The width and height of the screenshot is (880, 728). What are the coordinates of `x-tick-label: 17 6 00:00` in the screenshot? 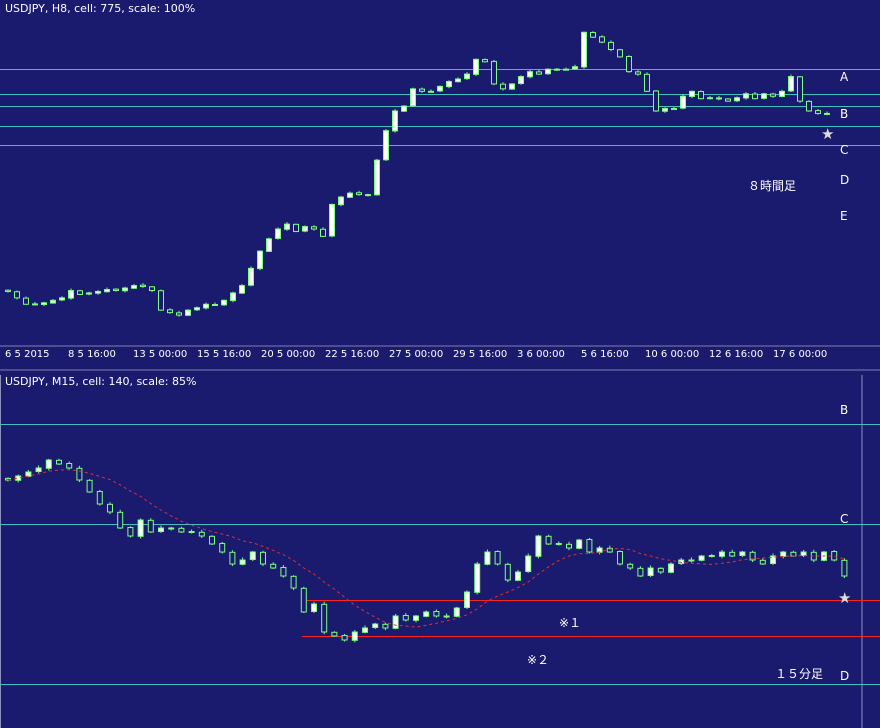 It's located at (800, 354).